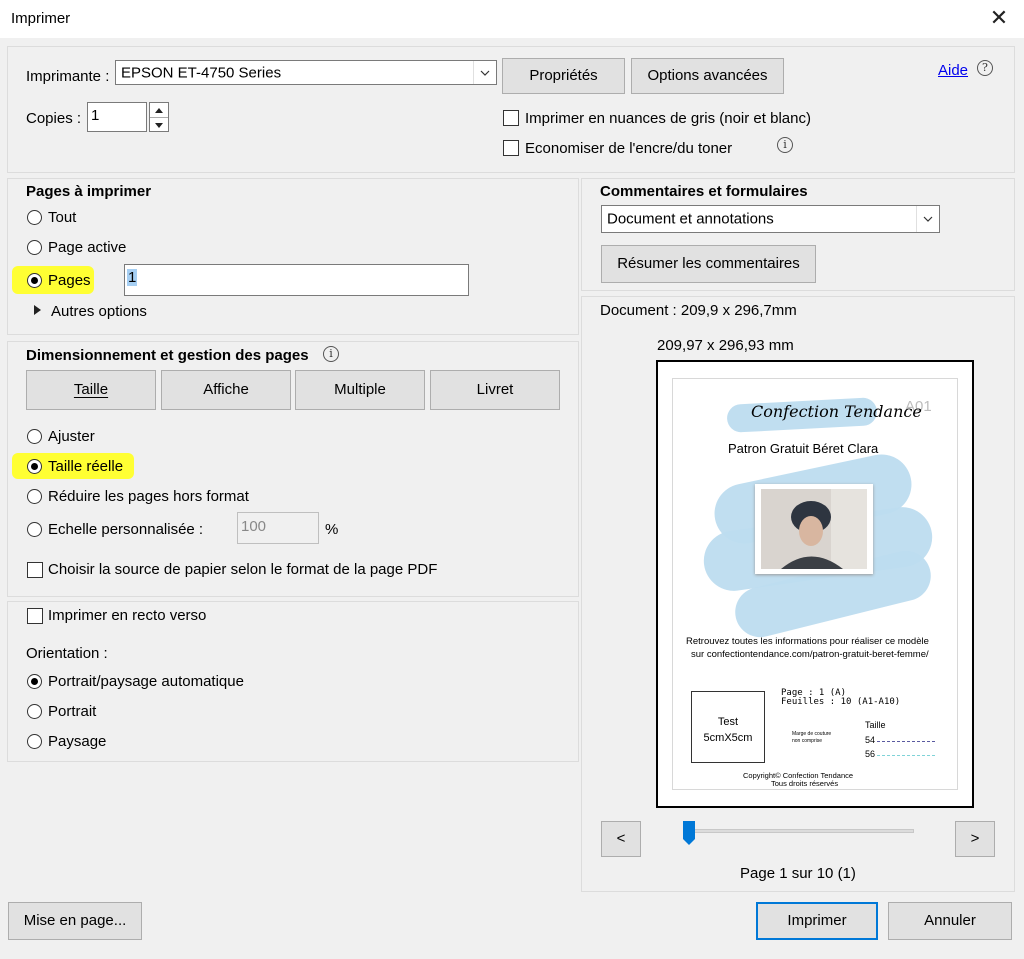 The image size is (1024, 959). What do you see at coordinates (86, 466) in the screenshot?
I see `radio-actual-label: Taille réelle` at bounding box center [86, 466].